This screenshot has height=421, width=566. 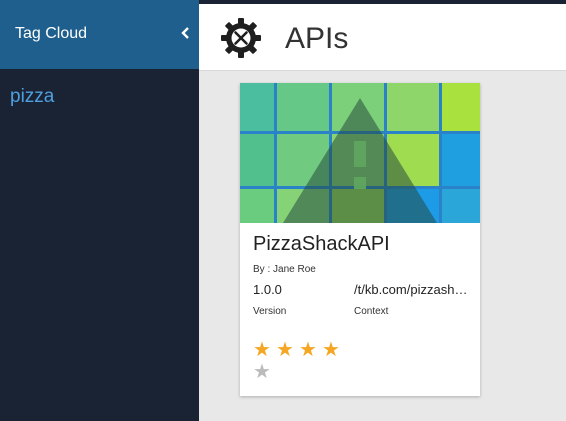 I want to click on api-version-label: Version, so click(x=270, y=311).